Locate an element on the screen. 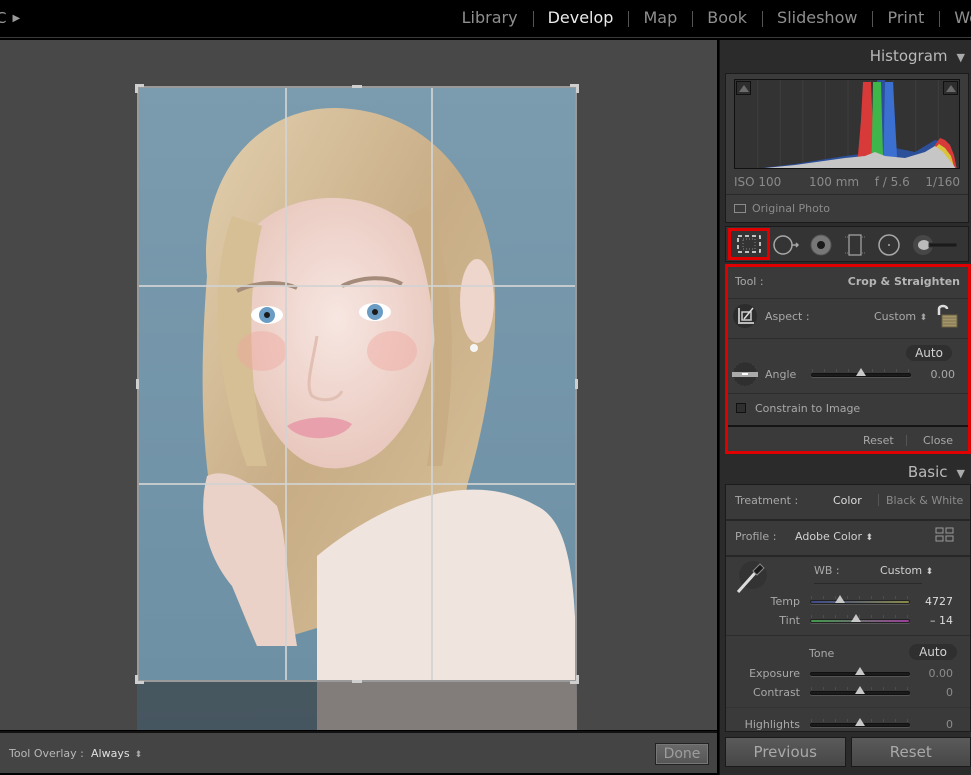 Image resolution: width=971 pixels, height=775 pixels. contrast-value: 0 is located at coordinates (949, 692).